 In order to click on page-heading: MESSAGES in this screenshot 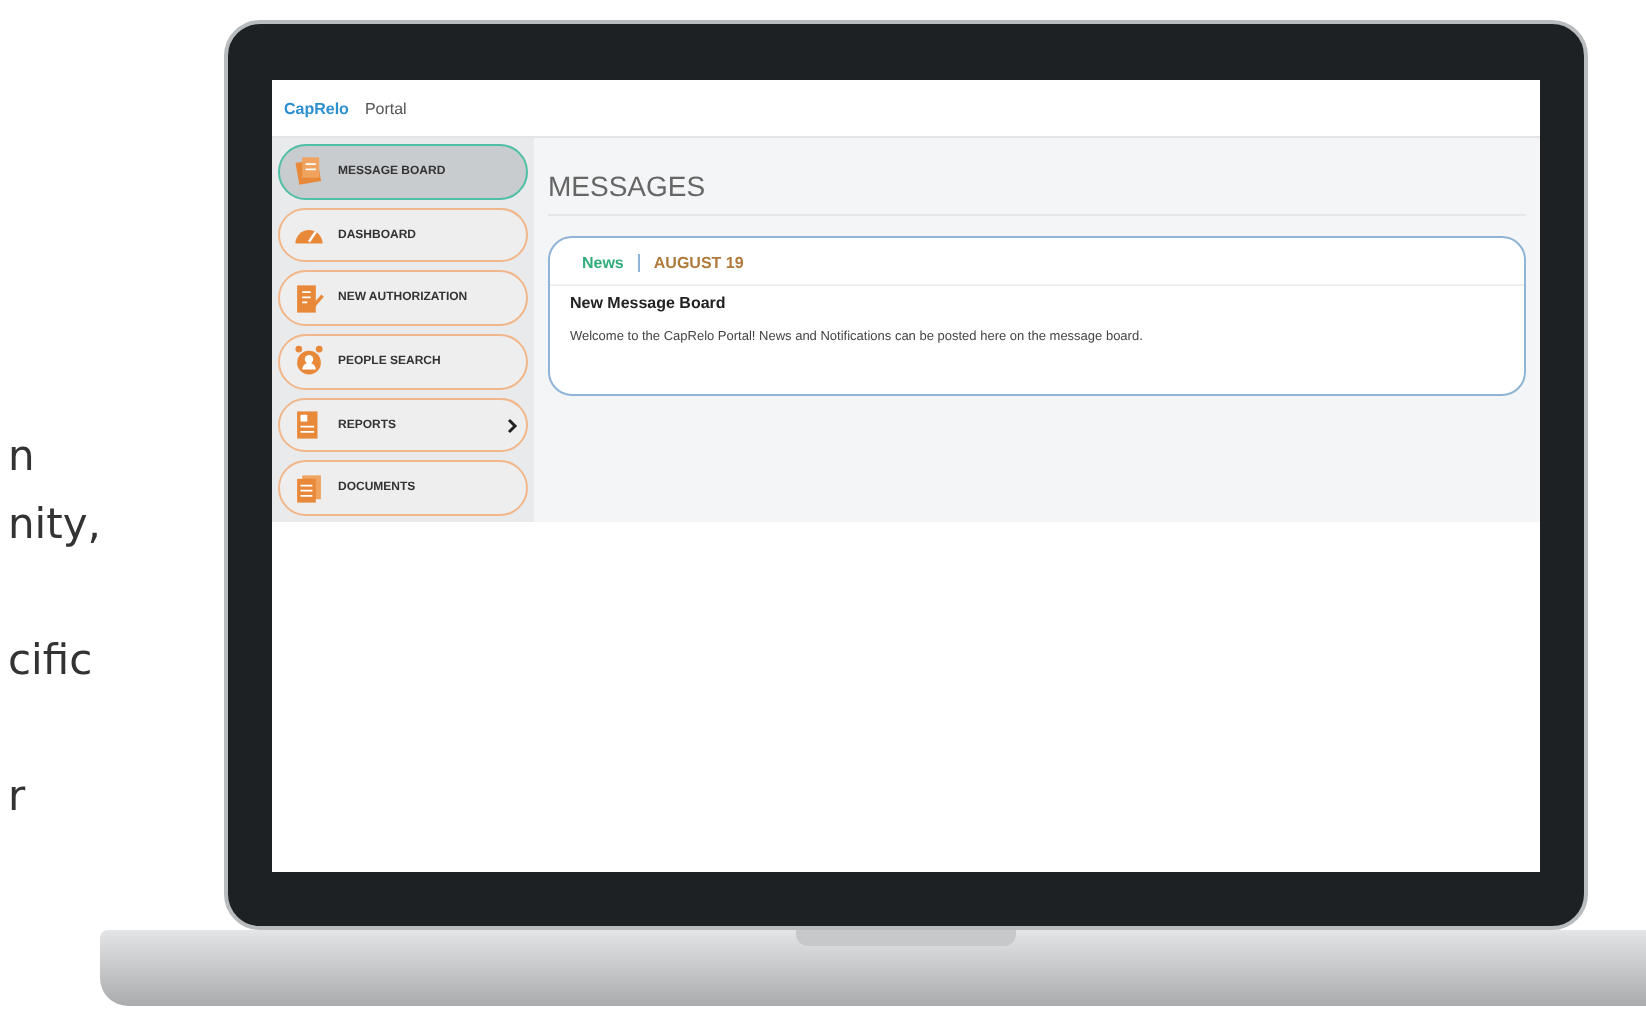, I will do `click(1036, 177)`.